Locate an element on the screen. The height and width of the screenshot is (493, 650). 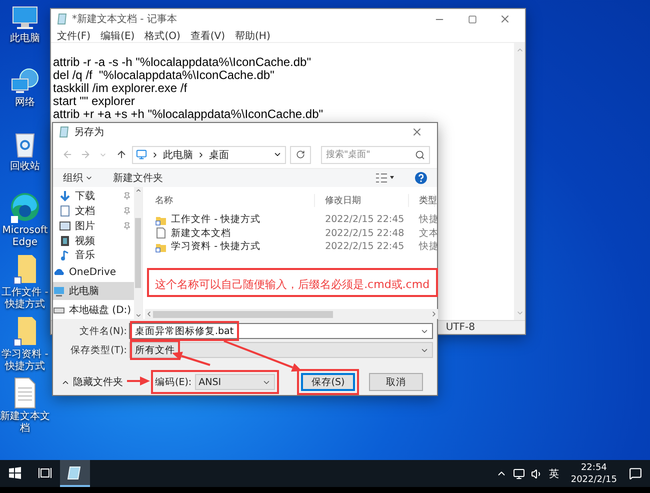
nav-label: 下载 is located at coordinates (85, 197).